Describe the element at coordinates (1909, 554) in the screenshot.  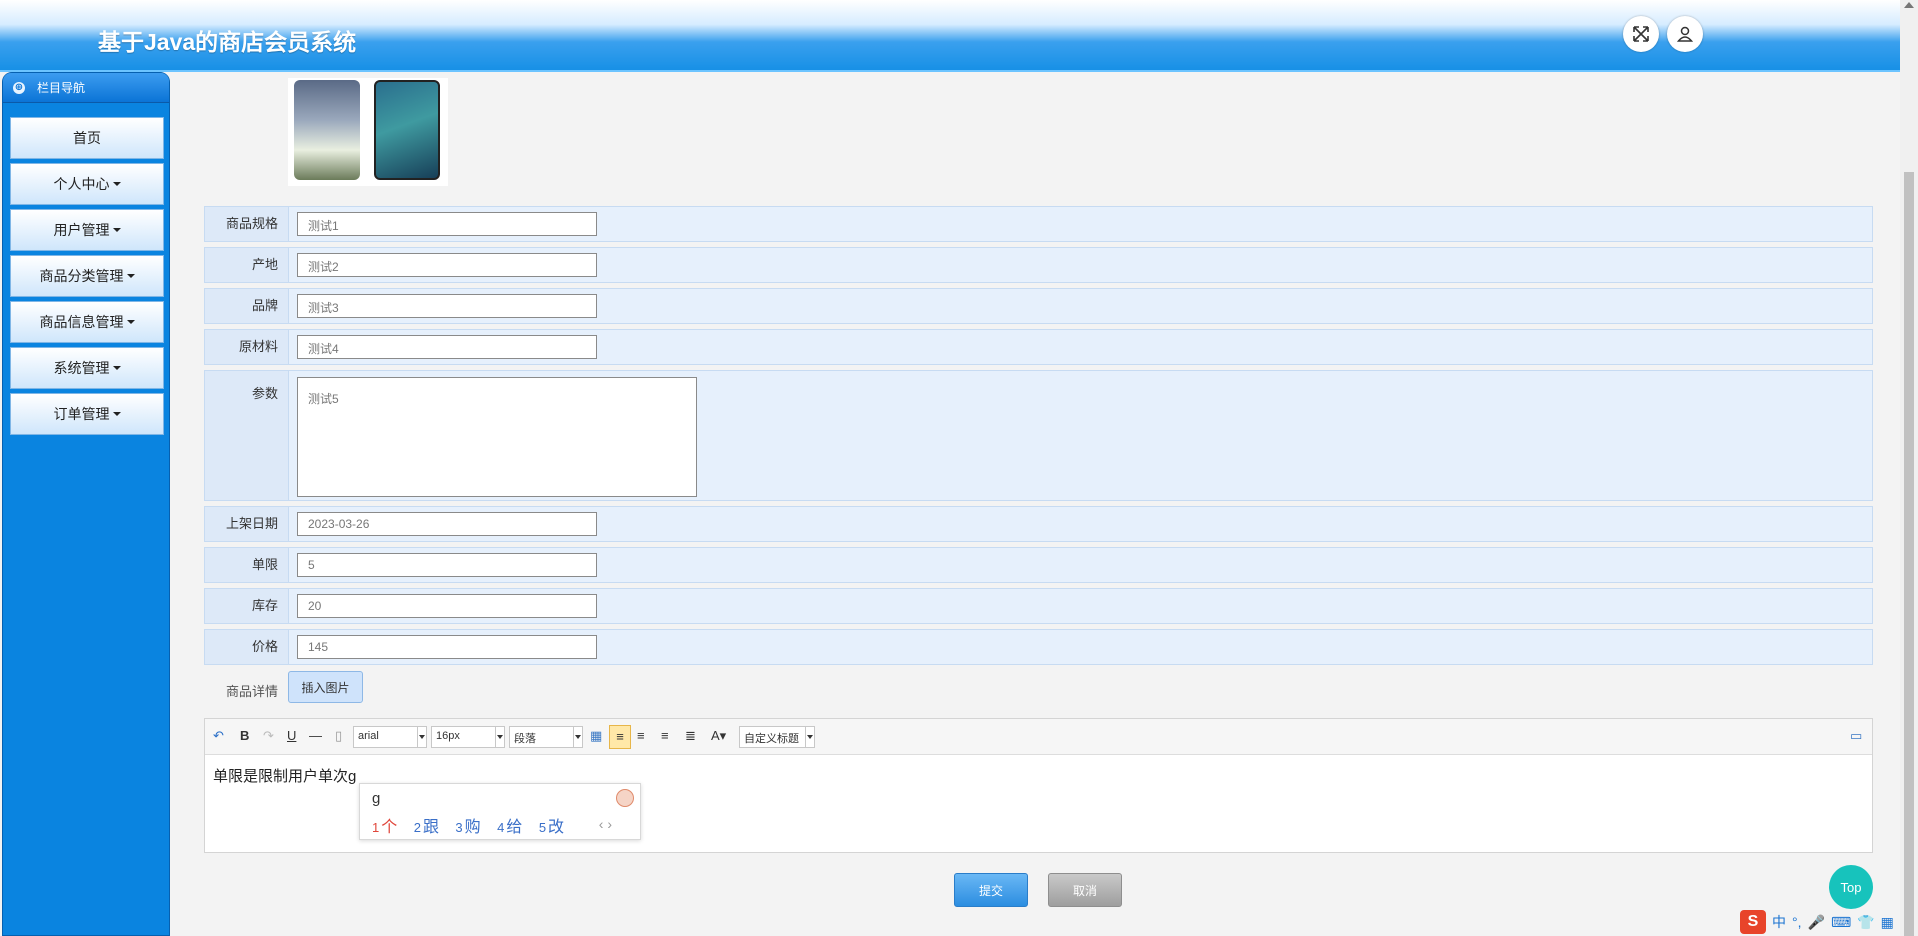
I see `scrollbar-thumb` at that location.